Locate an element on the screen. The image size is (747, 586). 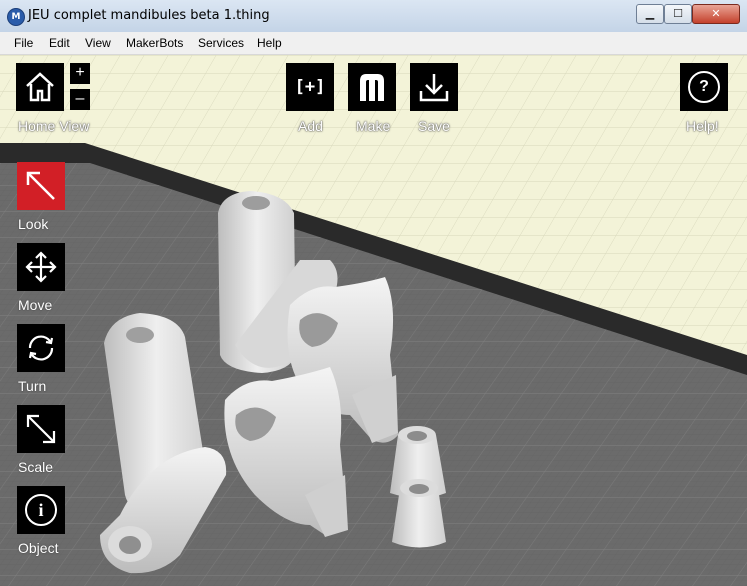
scale-label: Scale is located at coordinates (36, 467).